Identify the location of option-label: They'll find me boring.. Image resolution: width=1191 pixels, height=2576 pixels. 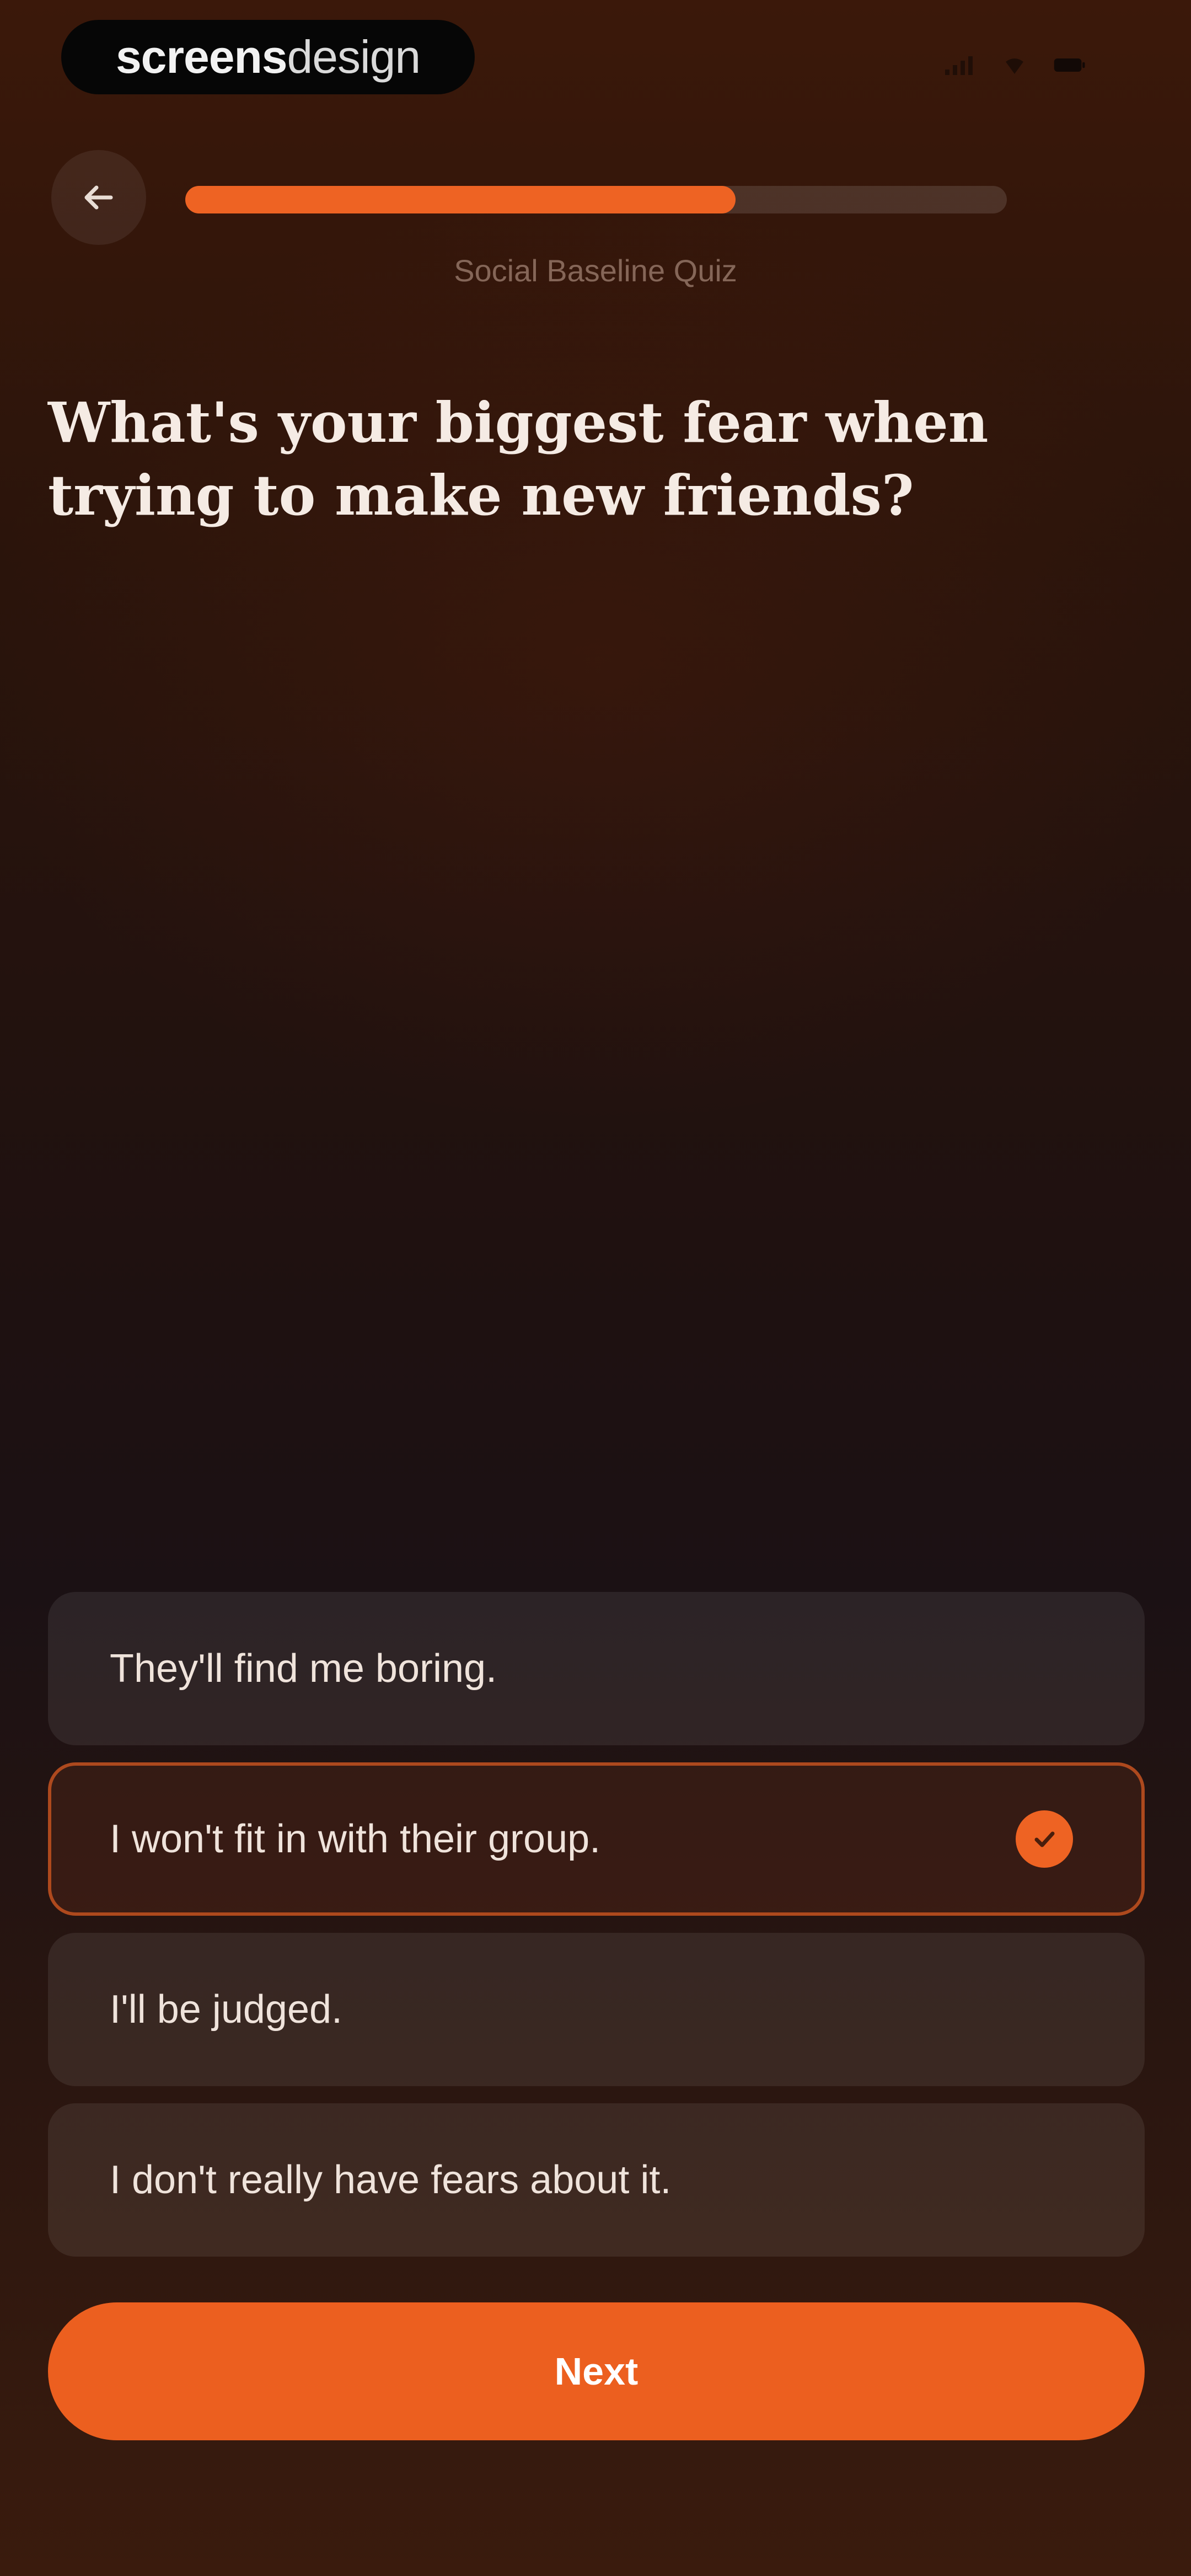
(303, 1669).